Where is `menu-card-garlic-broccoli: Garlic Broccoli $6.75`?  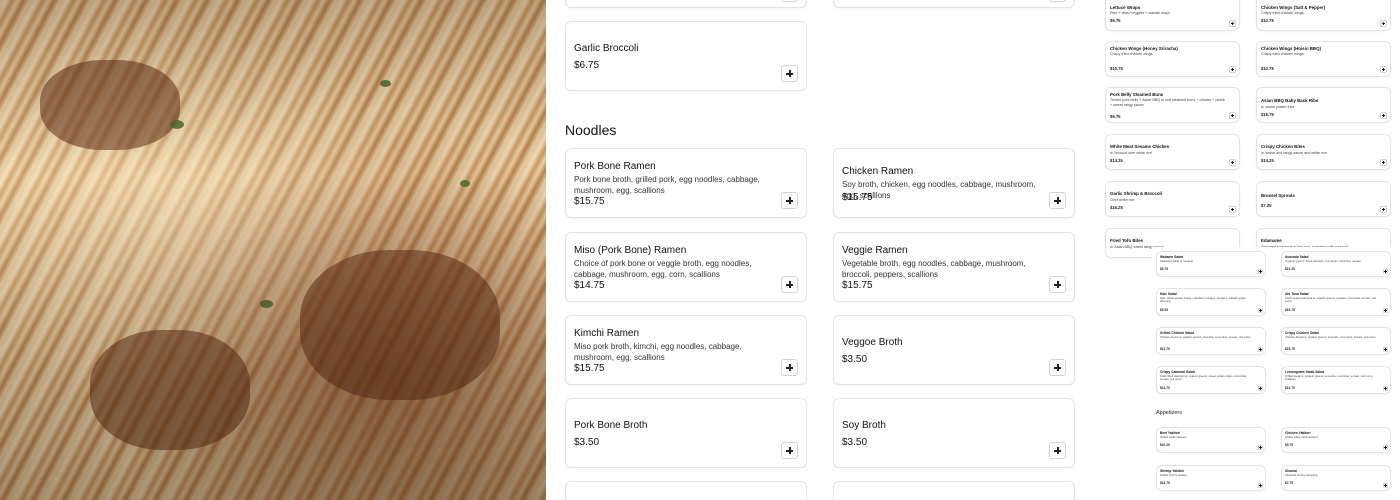 menu-card-garlic-broccoli: Garlic Broccoli $6.75 is located at coordinates (686, 56).